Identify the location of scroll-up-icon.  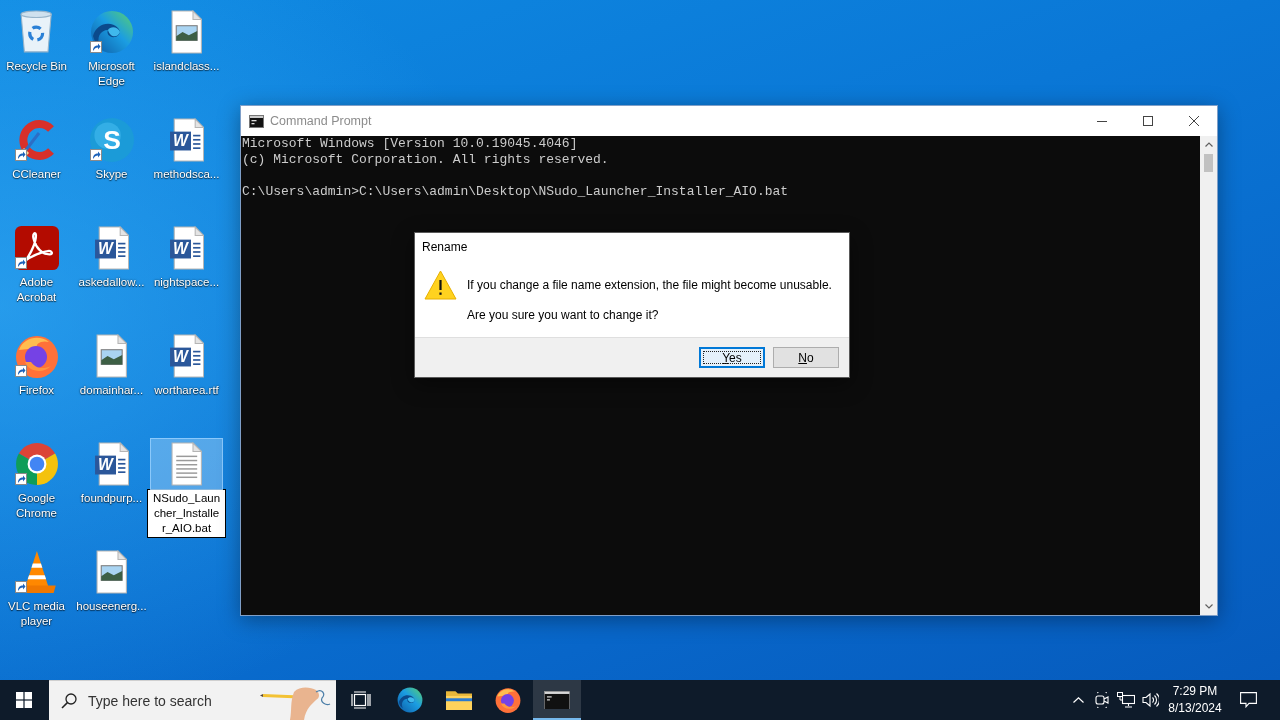
(1208, 144).